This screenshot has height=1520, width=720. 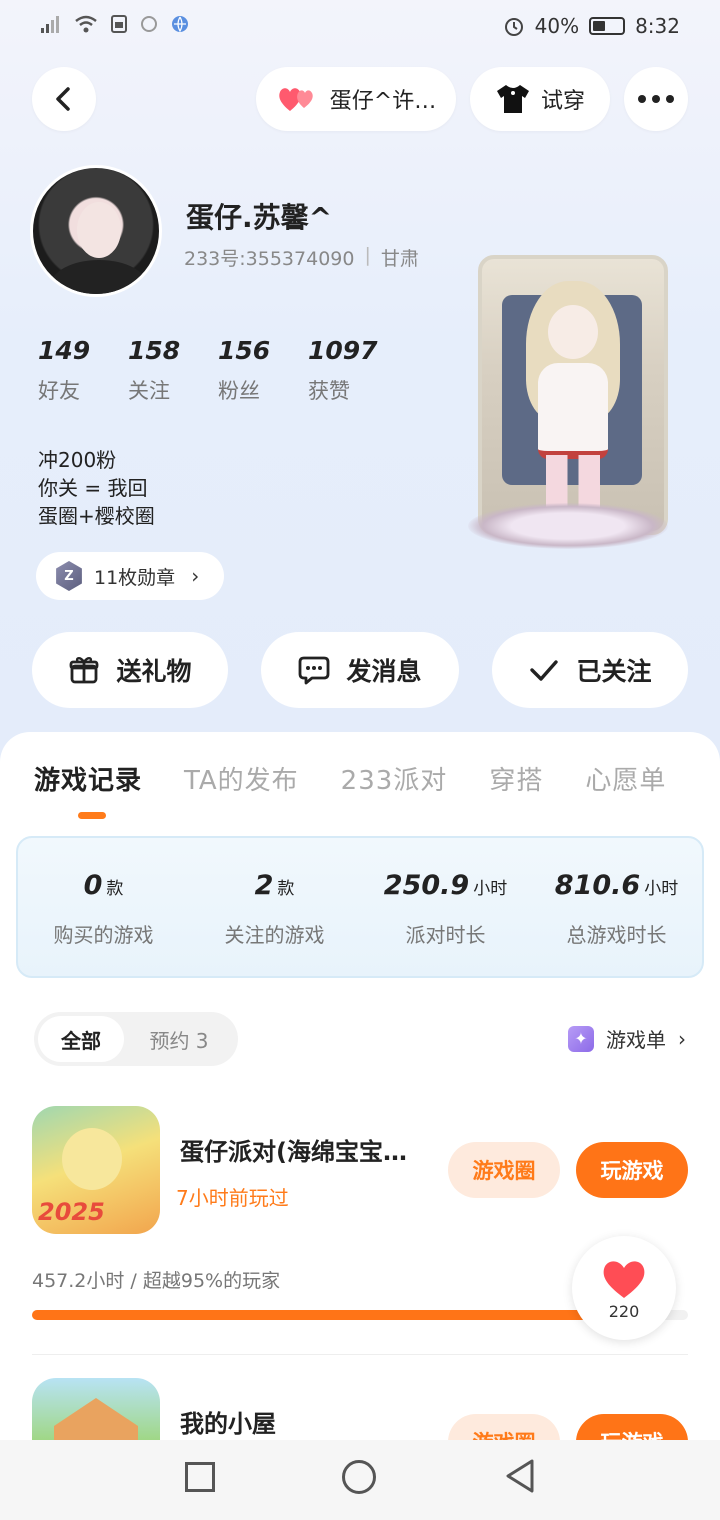 I want to click on user-meta-row: 233号:355374090 | 甘肃, so click(x=301, y=257).